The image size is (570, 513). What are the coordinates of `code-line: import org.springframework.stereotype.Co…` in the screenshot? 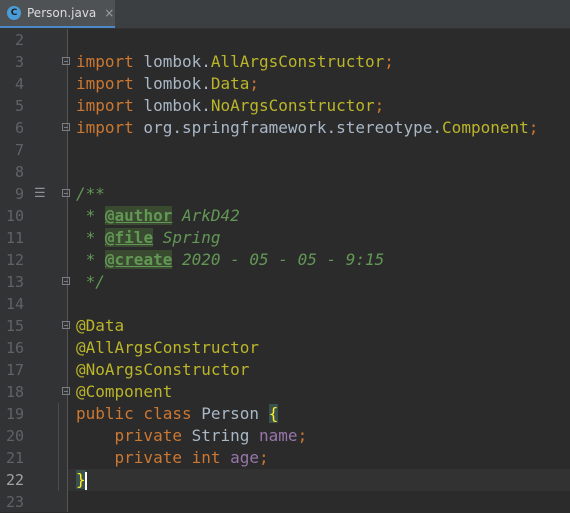 It's located at (307, 128).